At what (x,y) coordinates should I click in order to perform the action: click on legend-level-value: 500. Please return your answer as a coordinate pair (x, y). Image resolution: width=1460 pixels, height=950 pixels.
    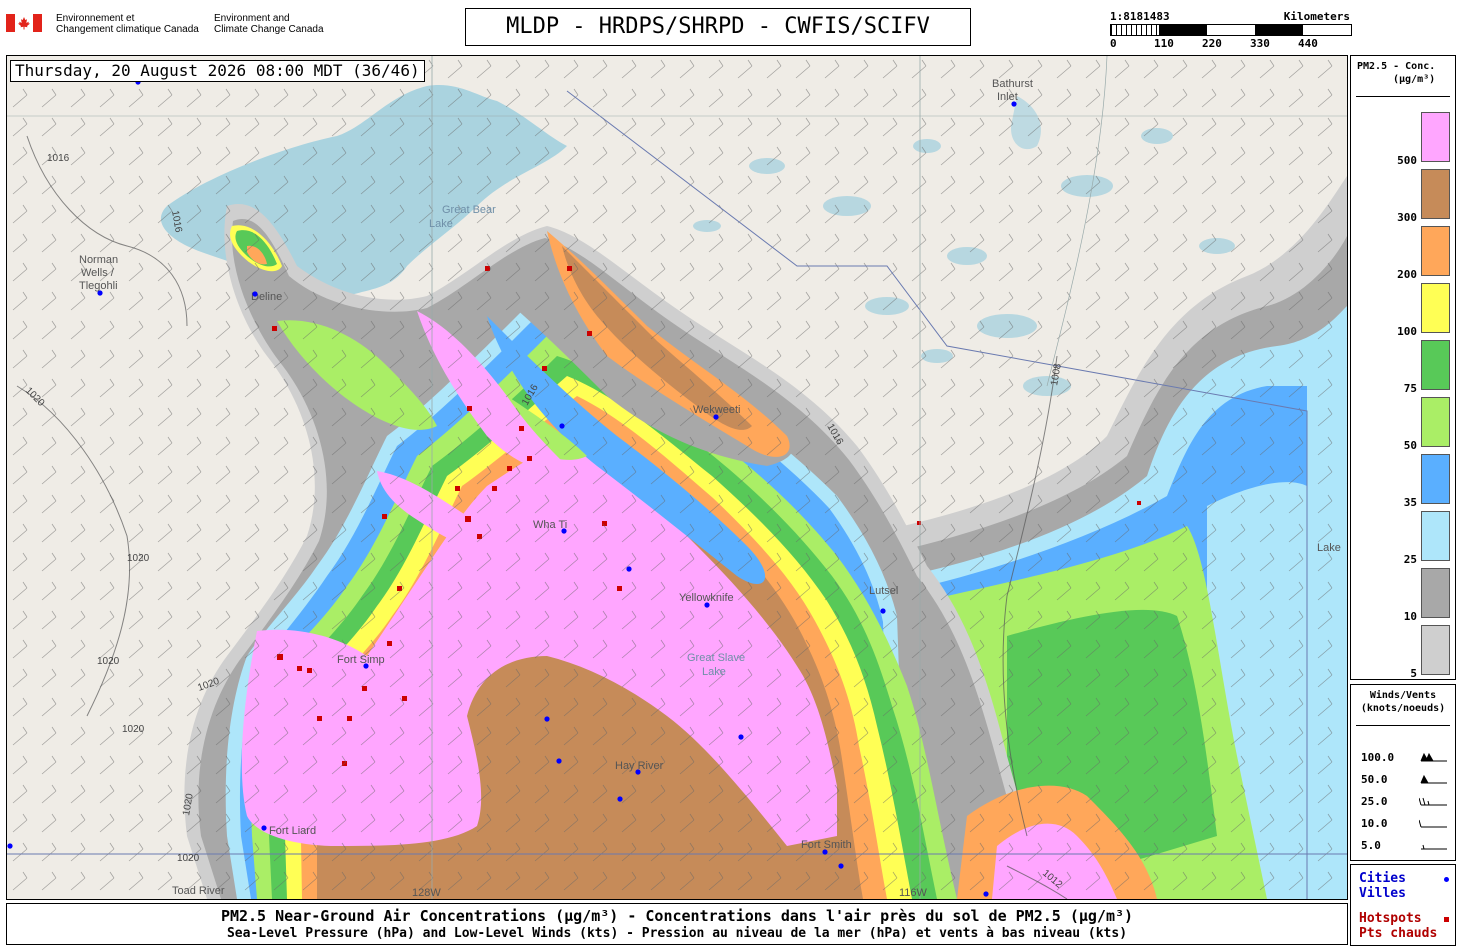
    Looking at the image, I should click on (1407, 160).